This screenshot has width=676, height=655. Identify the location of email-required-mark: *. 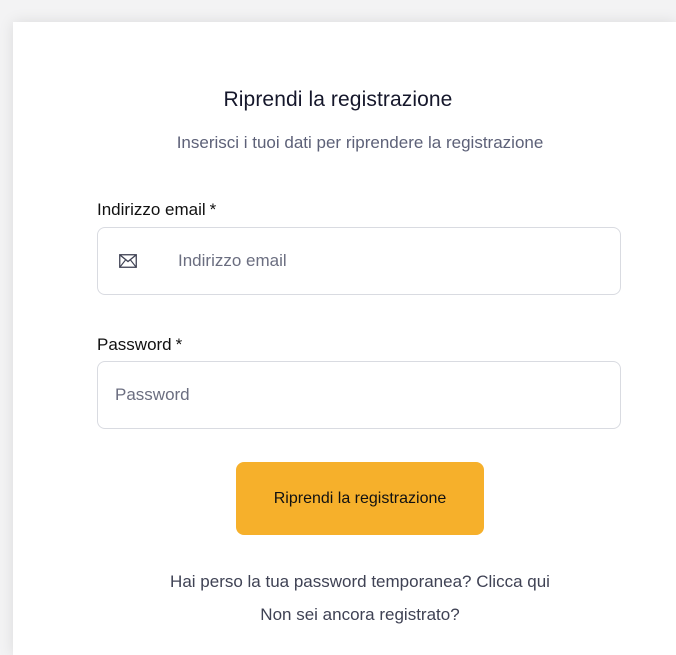
(213, 209).